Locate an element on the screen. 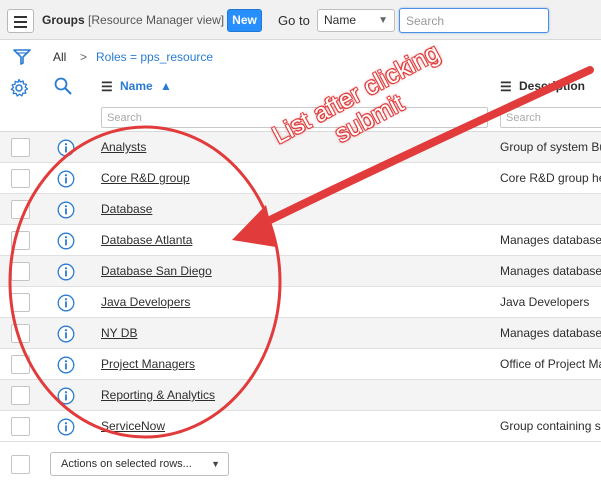 The image size is (601, 492). row-description: Group of system Bu is located at coordinates (550, 147).